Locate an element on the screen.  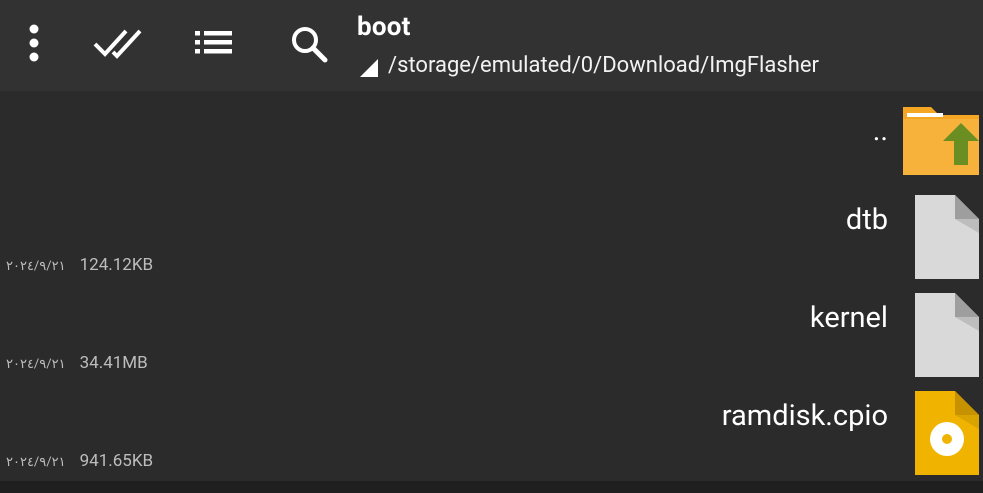
file-meta: ٢٠٢٤/٩/٢١ 124.12KB is located at coordinates (79, 265).